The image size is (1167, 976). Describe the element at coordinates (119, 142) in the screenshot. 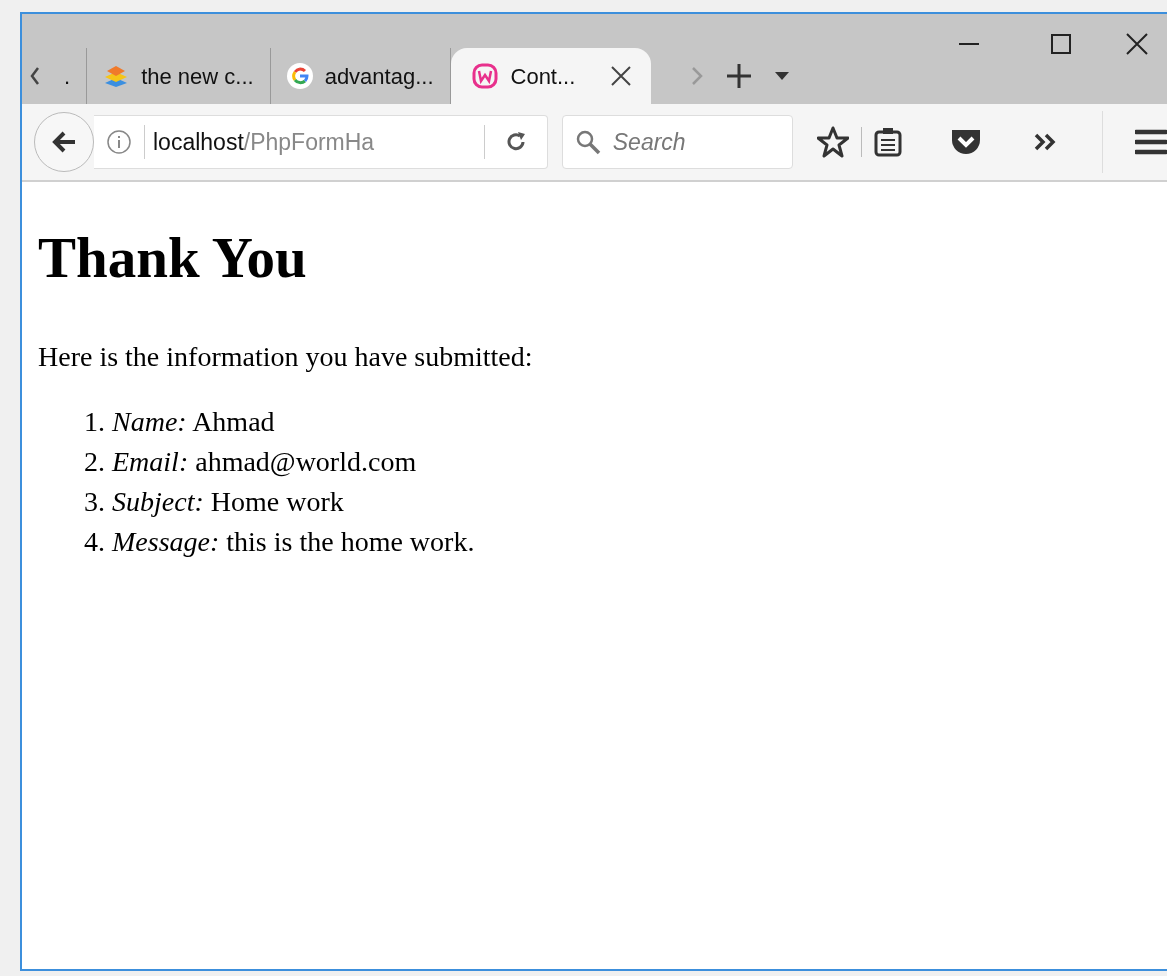

I see `info-icon` at that location.